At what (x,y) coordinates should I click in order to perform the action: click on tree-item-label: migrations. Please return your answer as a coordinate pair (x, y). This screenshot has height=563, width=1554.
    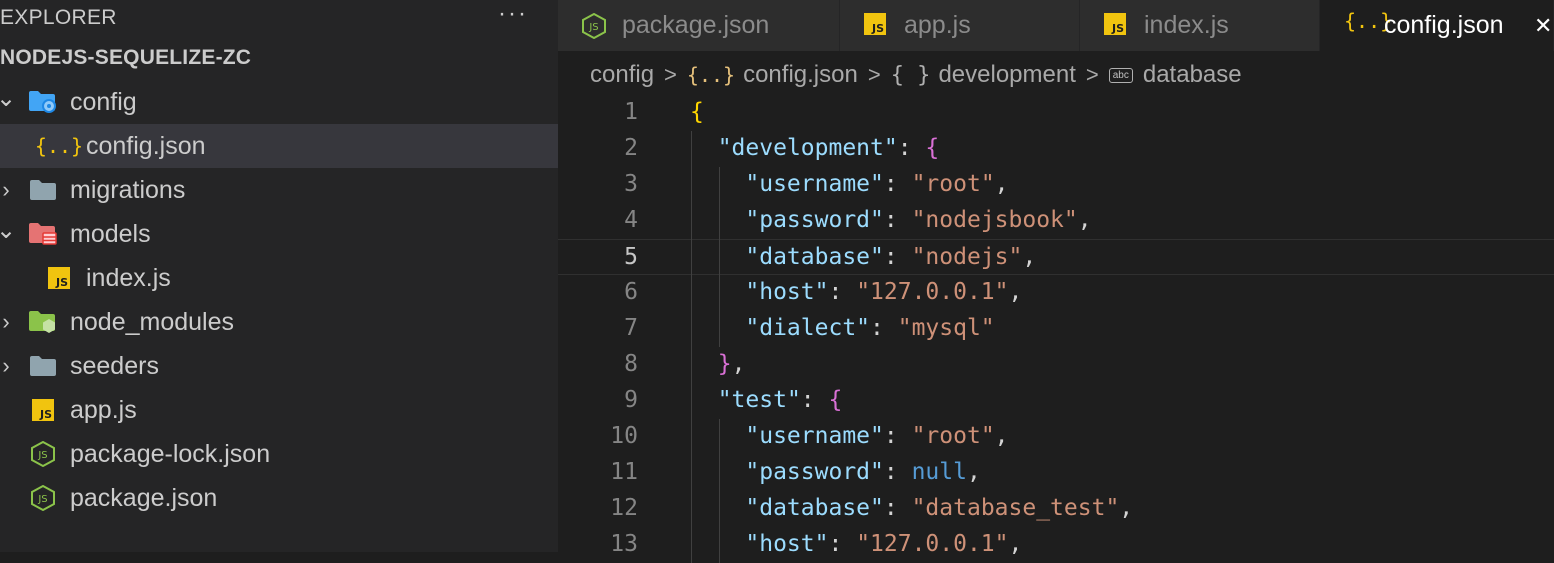
    Looking at the image, I should click on (128, 189).